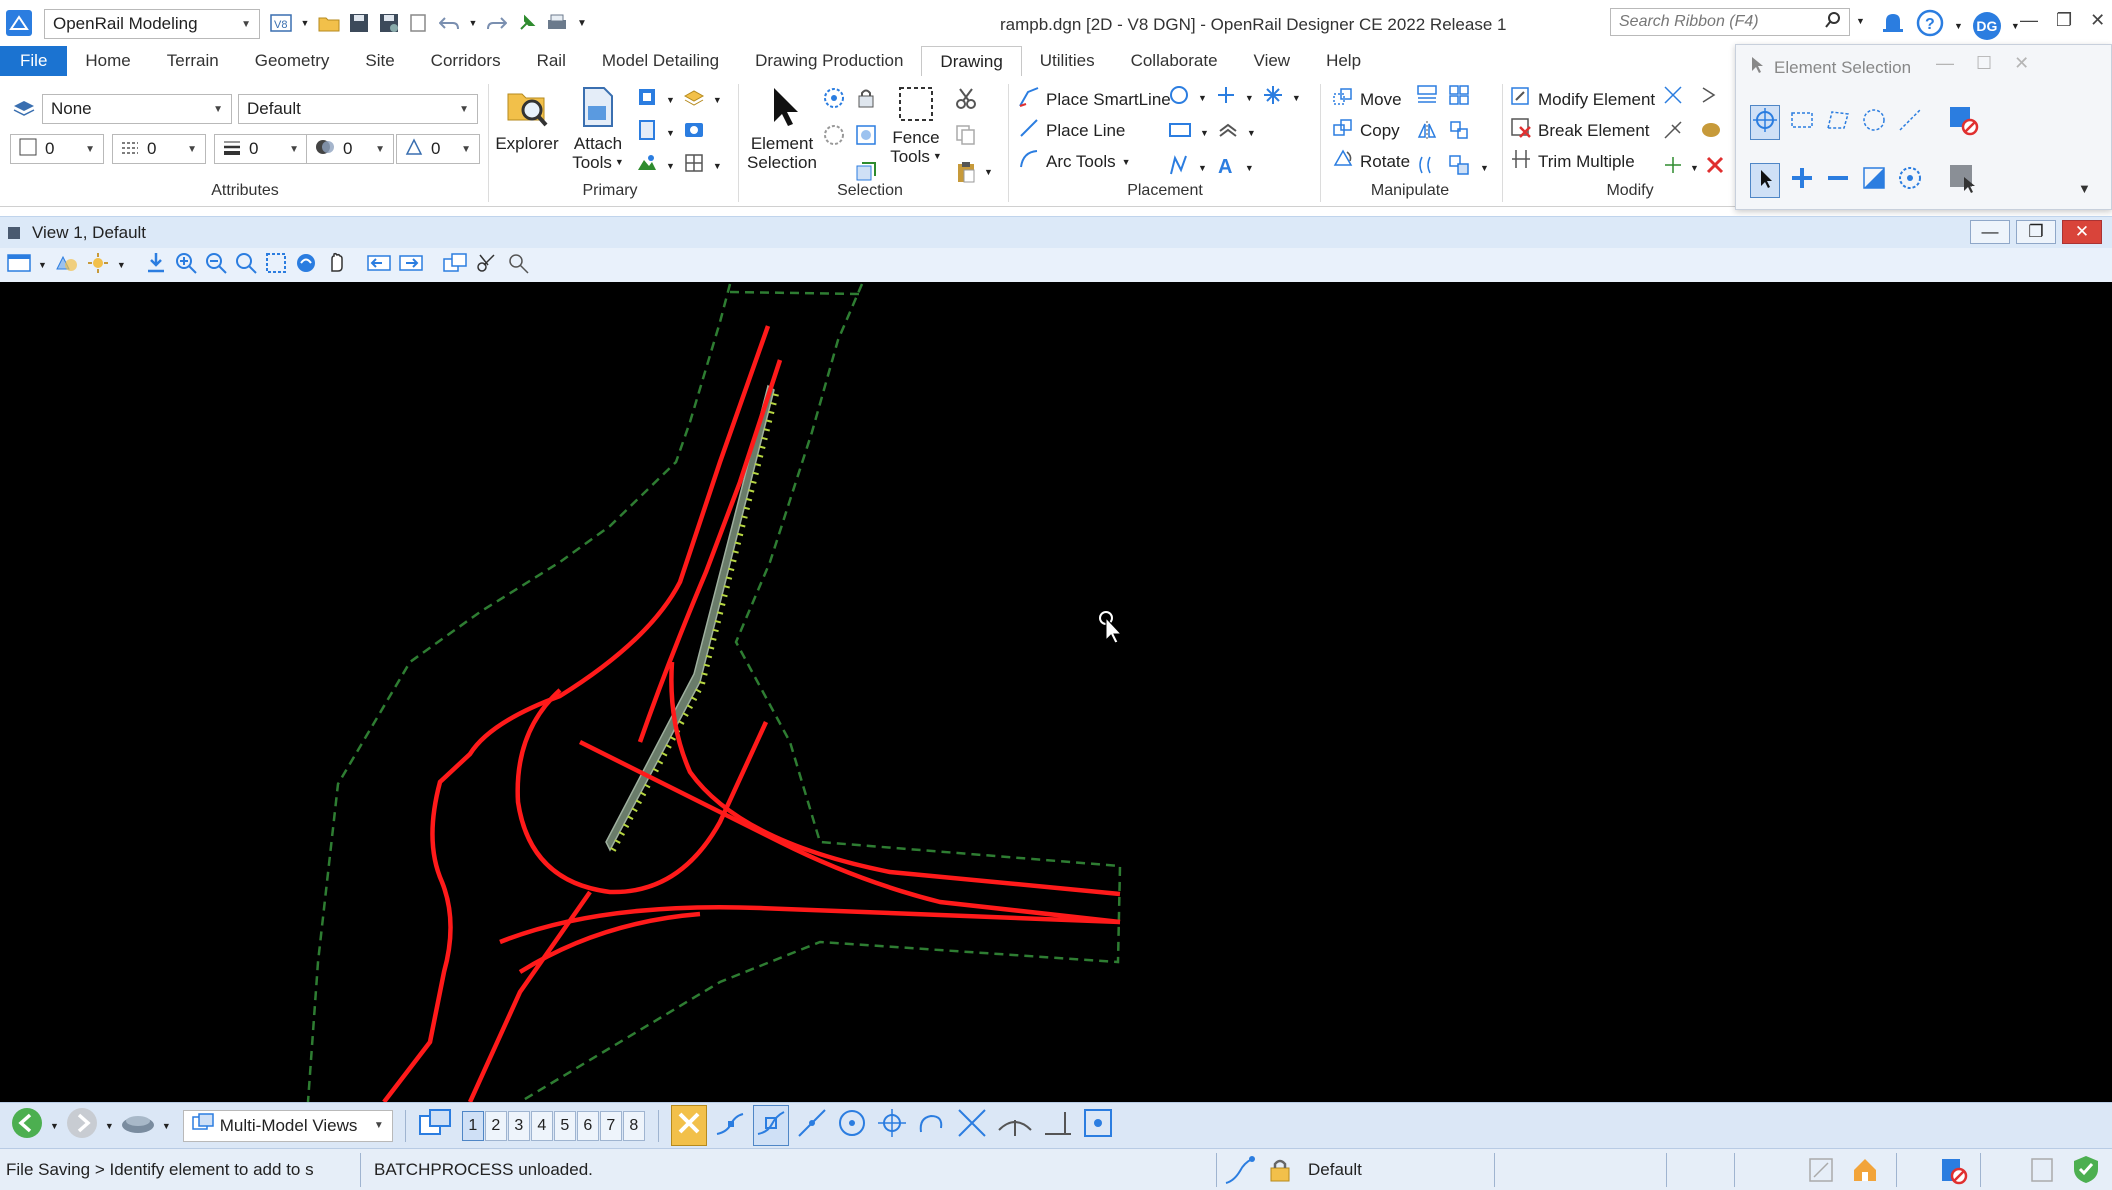  What do you see at coordinates (1990, 232) in the screenshot?
I see `view-minimize-icon: —` at bounding box center [1990, 232].